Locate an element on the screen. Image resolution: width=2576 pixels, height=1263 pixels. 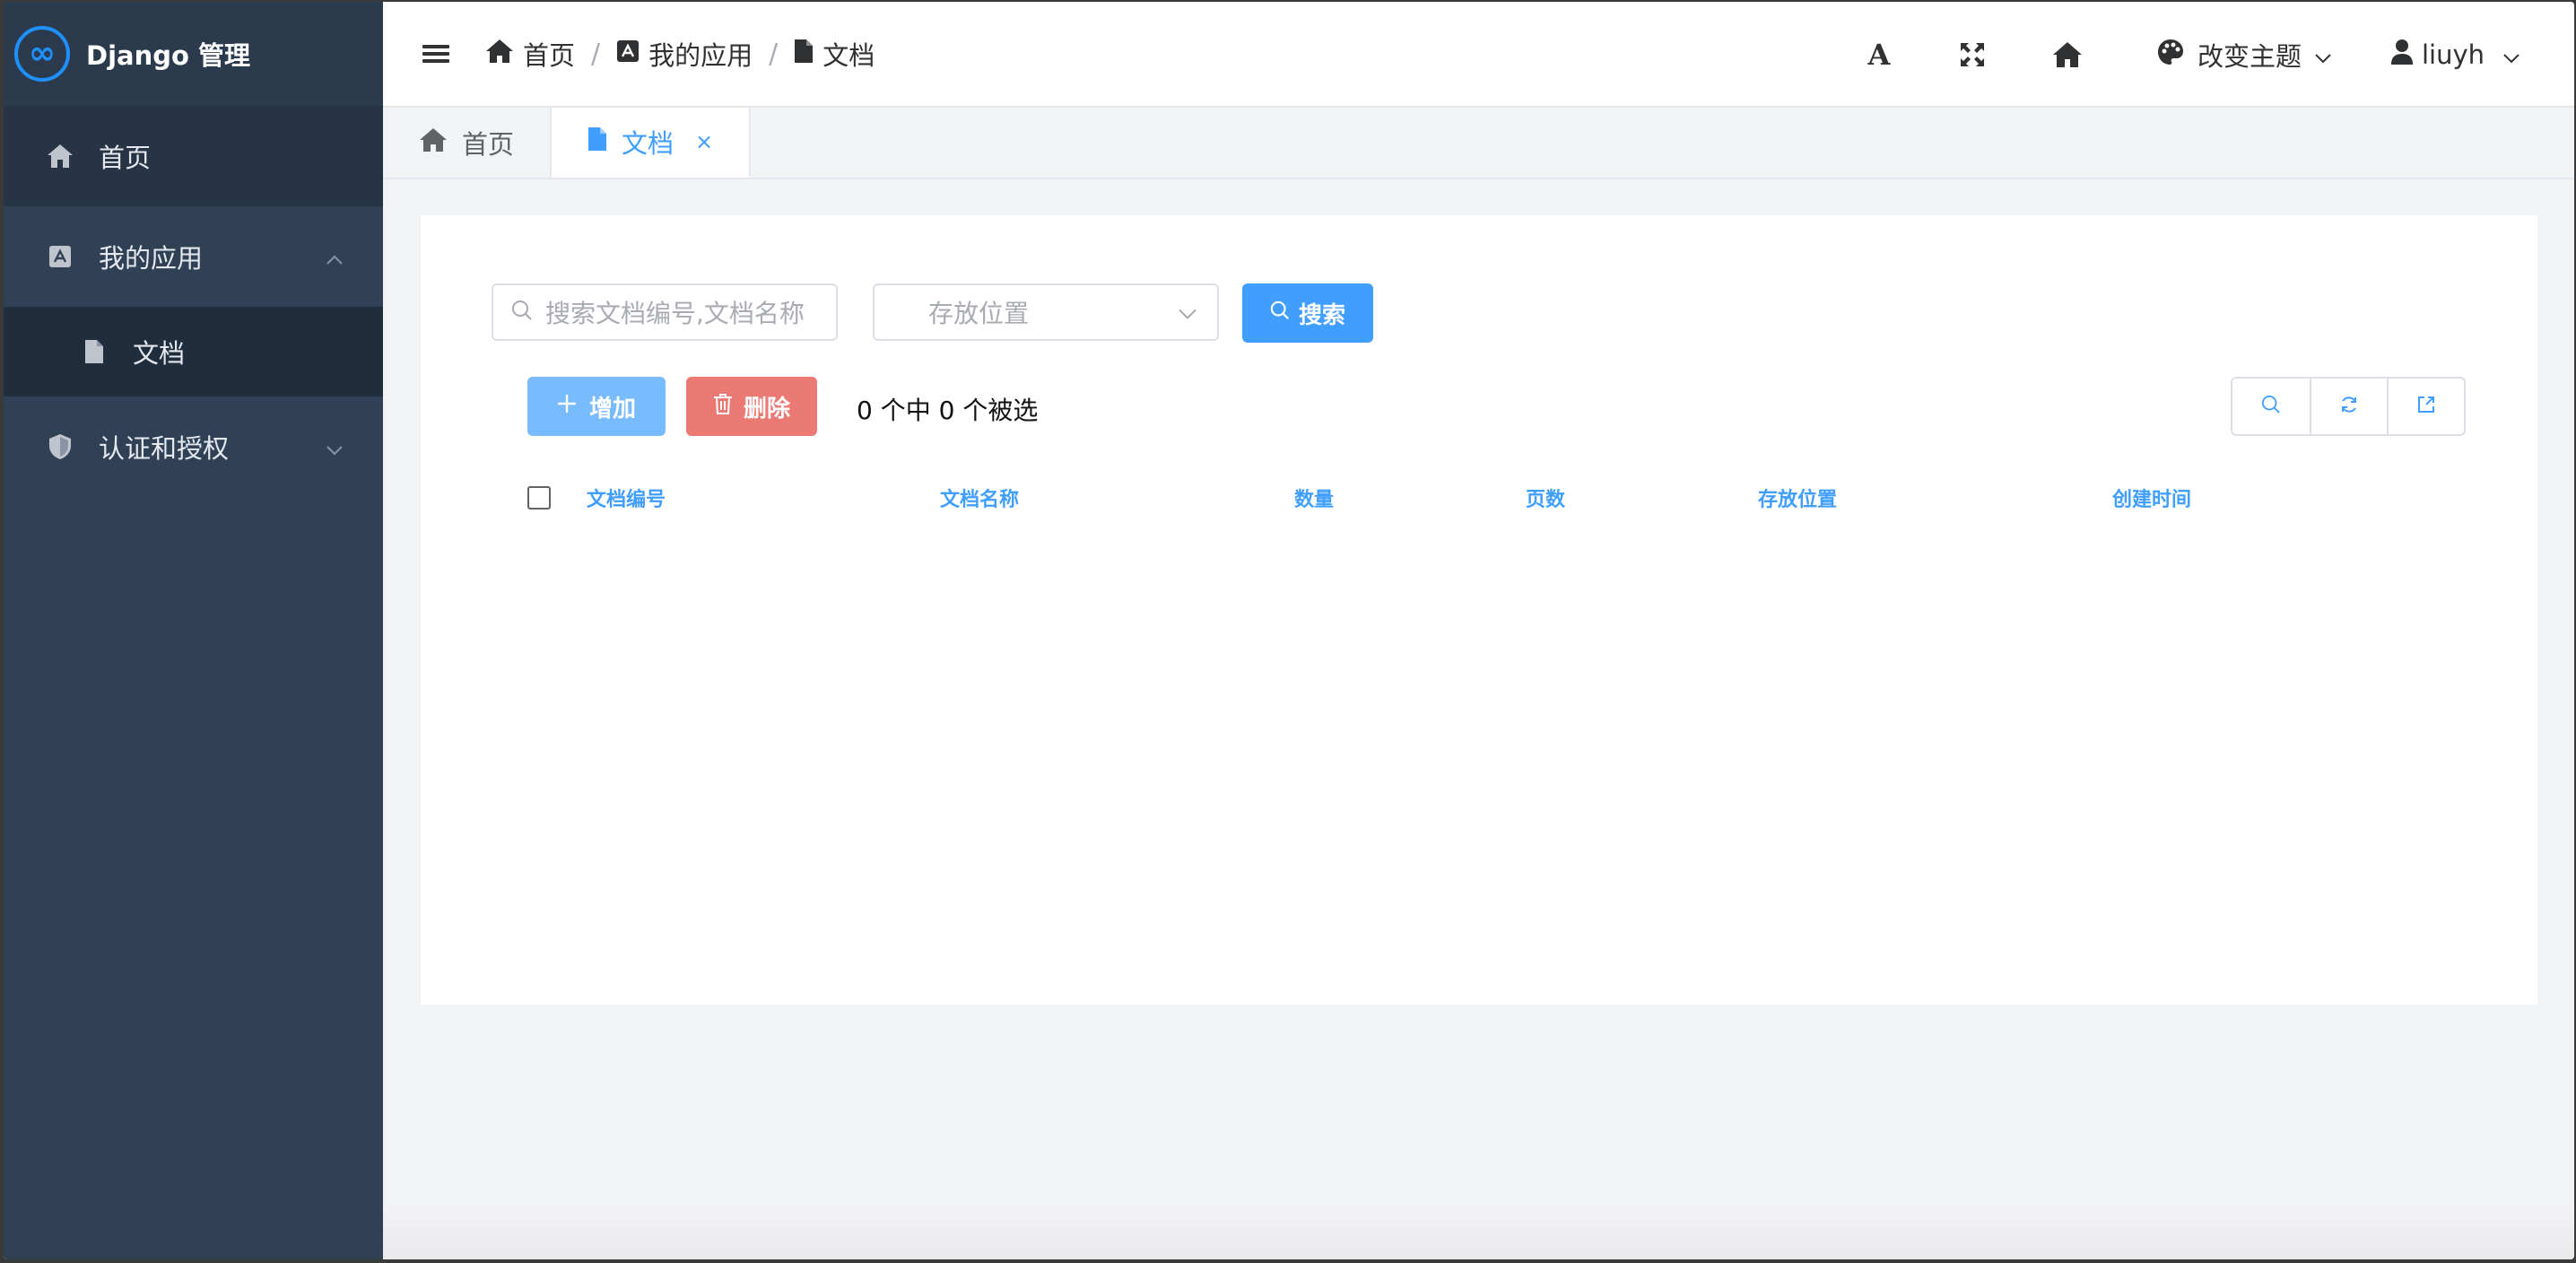
navbar-actions: A 改变主题 liuyh is located at coordinates (2215, 55).